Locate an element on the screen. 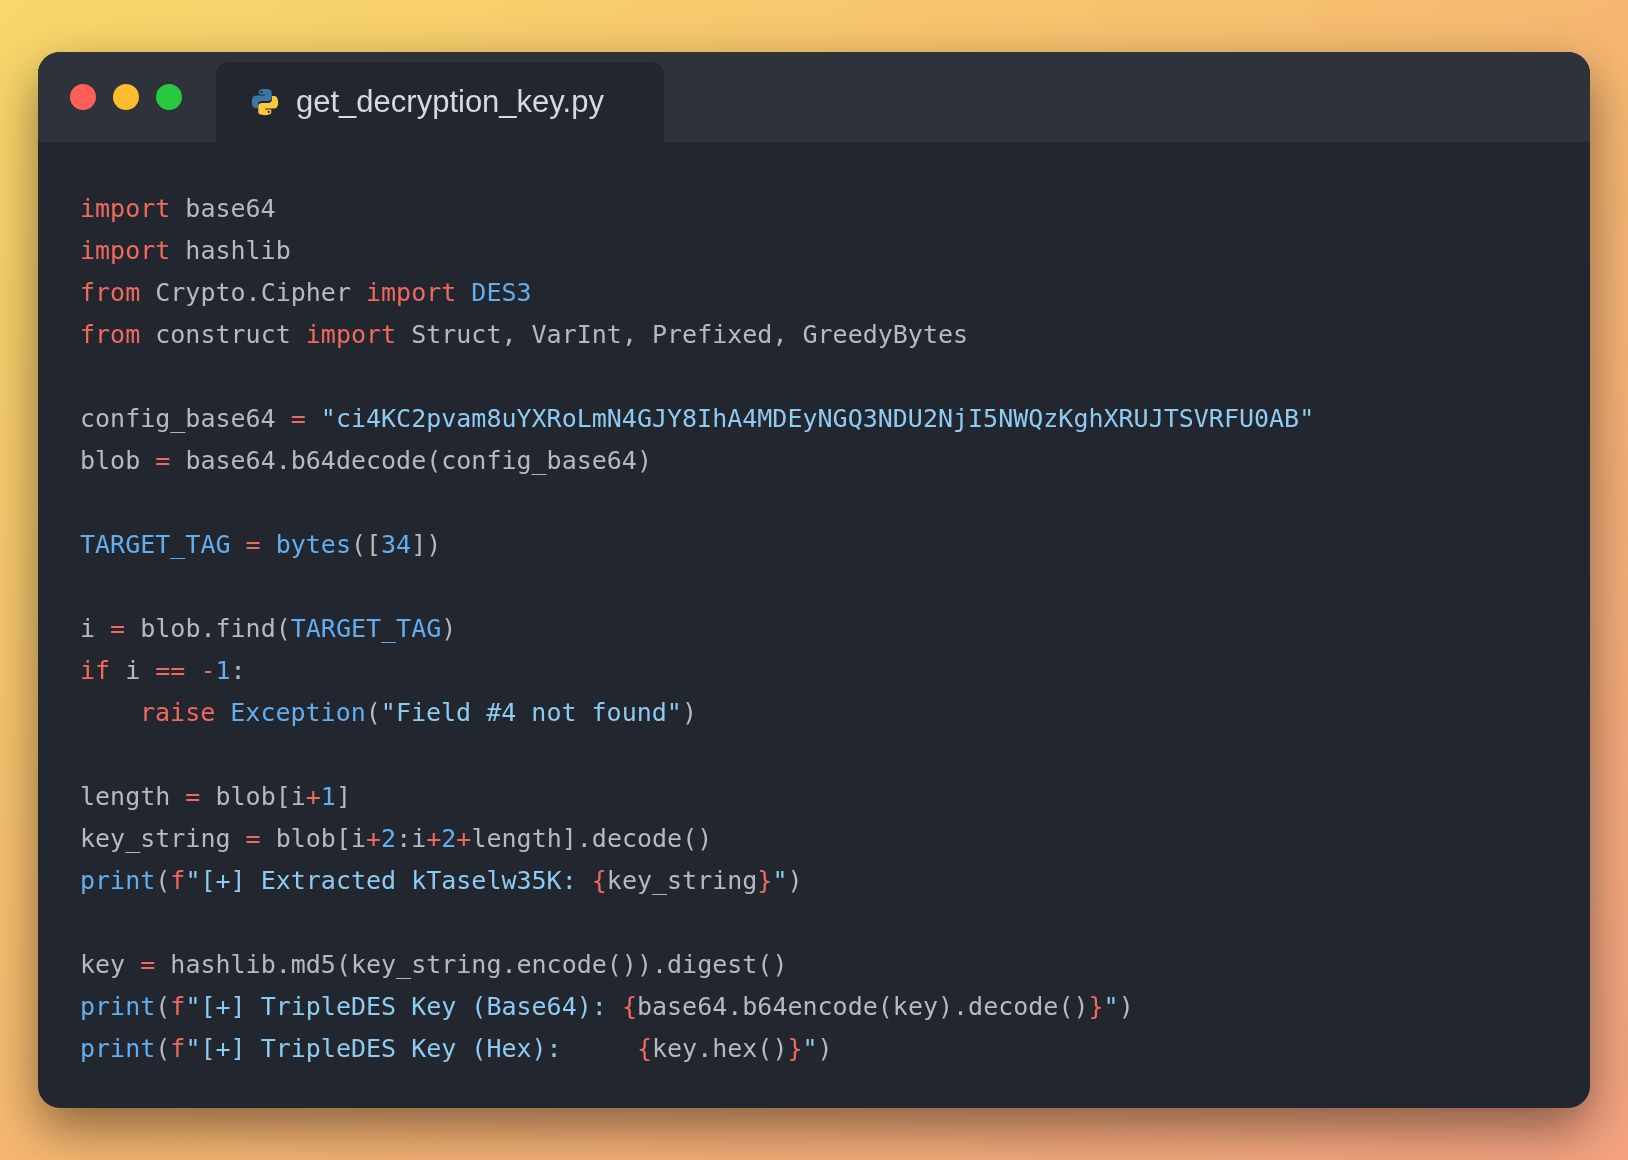 The image size is (1628, 1160). code-line: from construct import Struct, VarInt, Prefixed, GreedyBytes is located at coordinates (524, 335).